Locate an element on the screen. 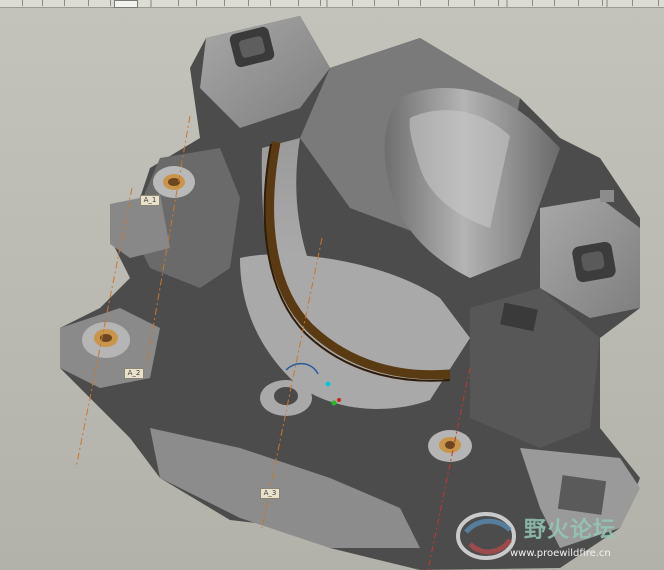 The height and width of the screenshot is (570, 664). top-toolbar is located at coordinates (332, 4).